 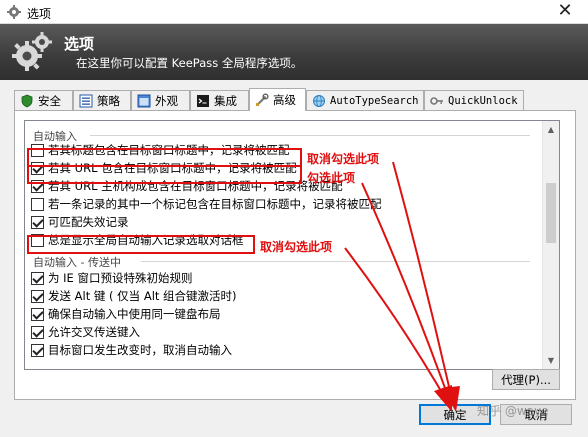 I want to click on list-item: 若一条记录的其中一个标记包含在目标窗口标题中，记录将被匹配, so click(x=206, y=204).